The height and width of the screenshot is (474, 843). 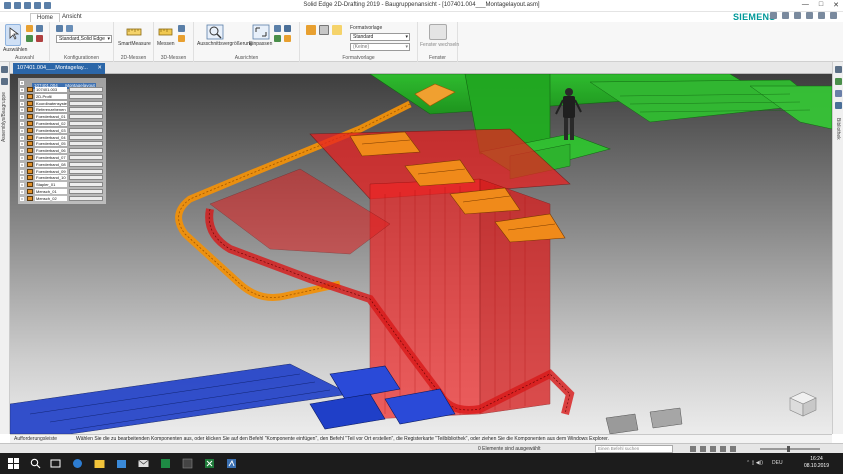 I want to click on tree-item: Referenzebenen, so click(x=62, y=110).